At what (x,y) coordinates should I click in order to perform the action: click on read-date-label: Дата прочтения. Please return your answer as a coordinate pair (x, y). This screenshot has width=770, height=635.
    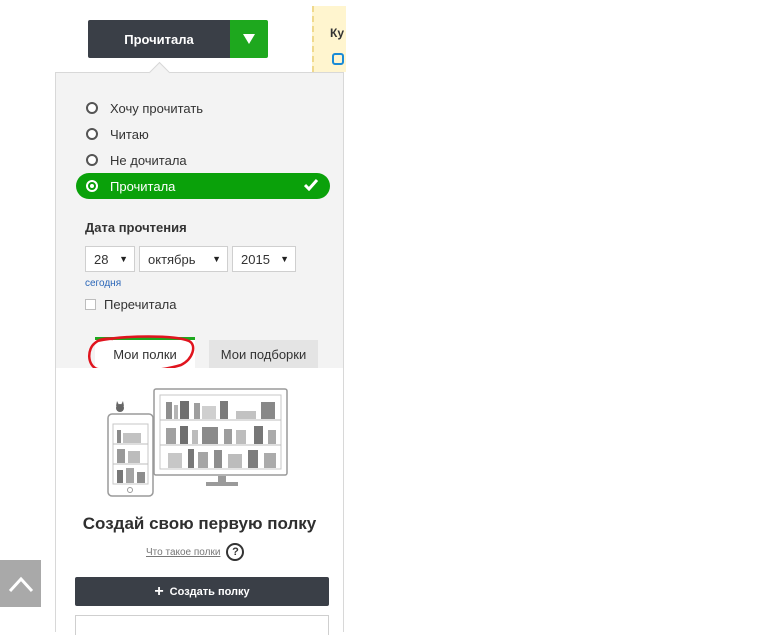
    Looking at the image, I should click on (136, 227).